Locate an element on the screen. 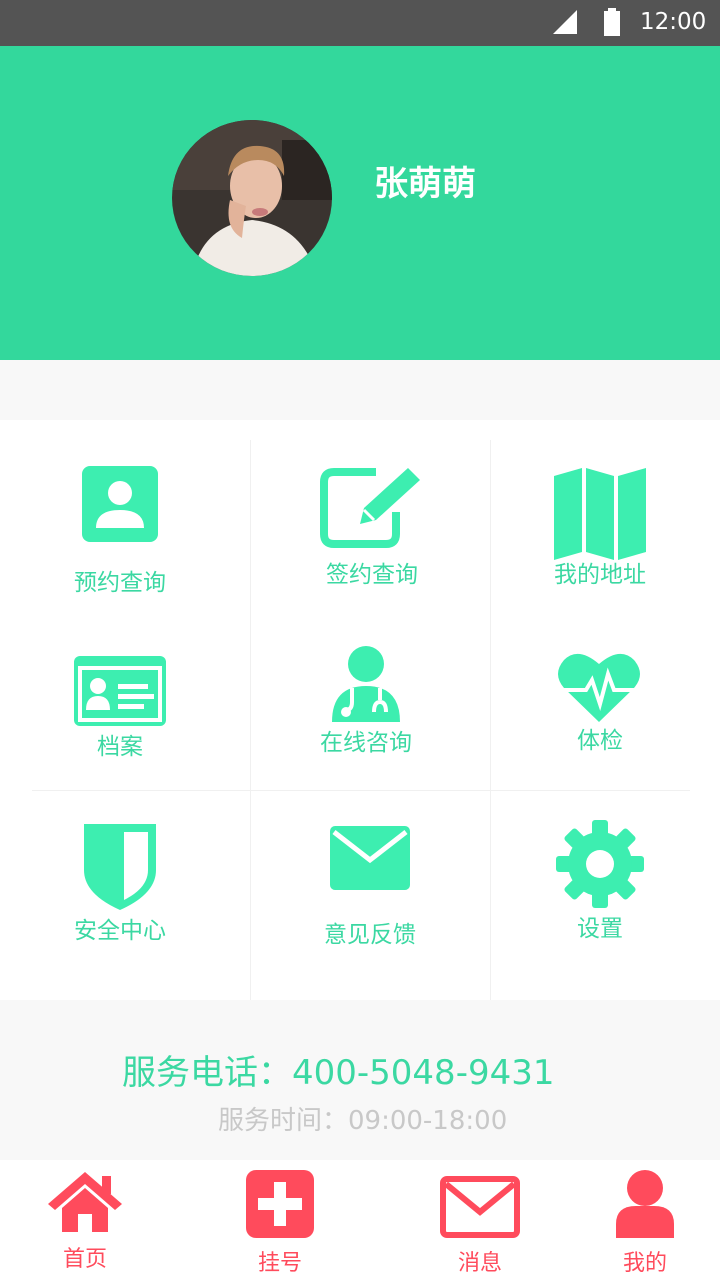 The width and height of the screenshot is (720, 1280). status-bar: 12:00 is located at coordinates (360, 23).